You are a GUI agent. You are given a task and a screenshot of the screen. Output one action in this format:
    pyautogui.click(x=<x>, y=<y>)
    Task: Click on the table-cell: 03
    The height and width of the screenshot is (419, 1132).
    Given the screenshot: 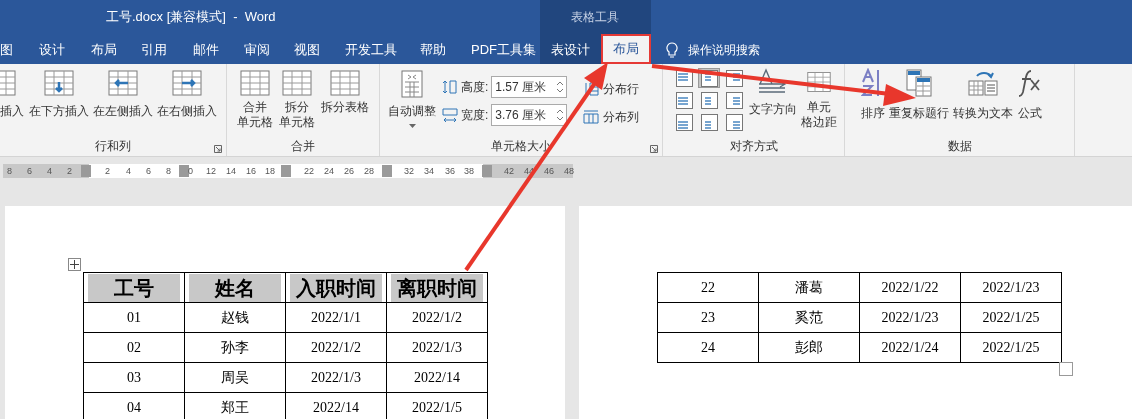 What is the action you would take?
    pyautogui.click(x=134, y=377)
    